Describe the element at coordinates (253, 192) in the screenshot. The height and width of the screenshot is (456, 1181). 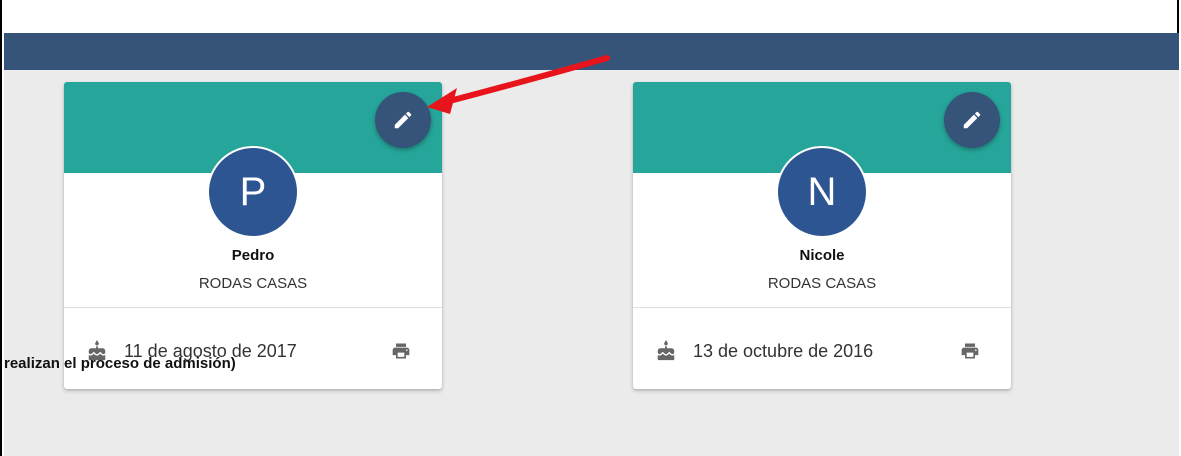
I see `avatar: P` at that location.